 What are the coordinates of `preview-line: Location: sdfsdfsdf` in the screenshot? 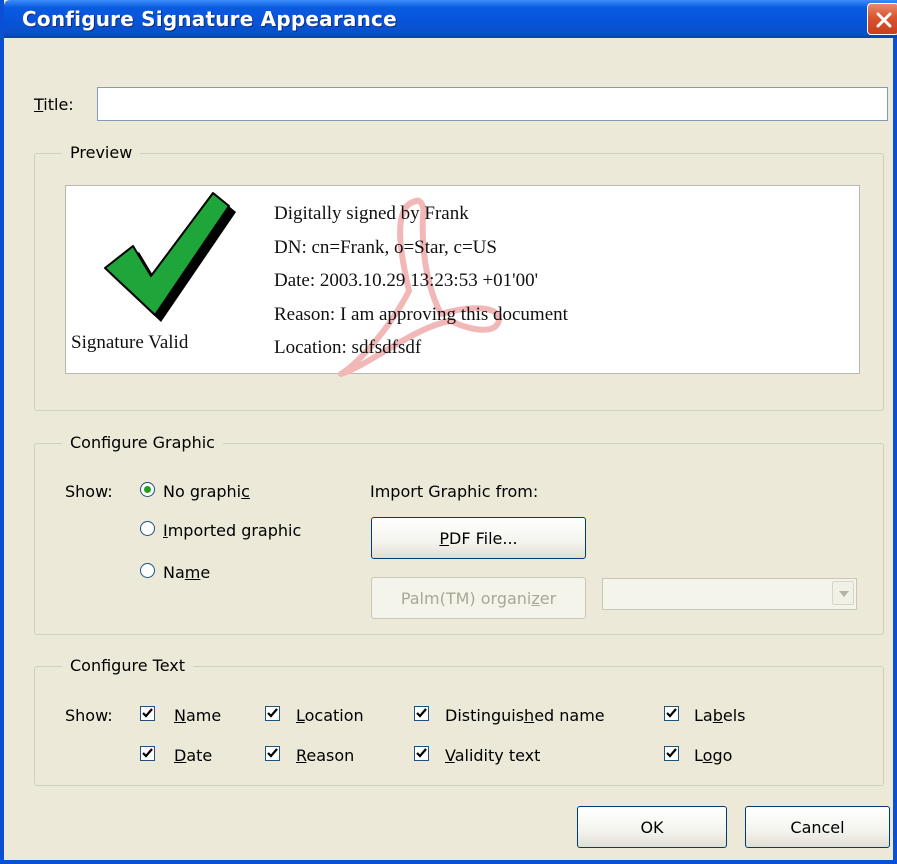 It's located at (348, 347).